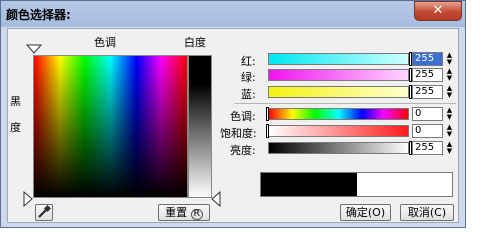 The image size is (490, 248). Describe the element at coordinates (427, 148) in the screenshot. I see `value-value-input: 255` at that location.